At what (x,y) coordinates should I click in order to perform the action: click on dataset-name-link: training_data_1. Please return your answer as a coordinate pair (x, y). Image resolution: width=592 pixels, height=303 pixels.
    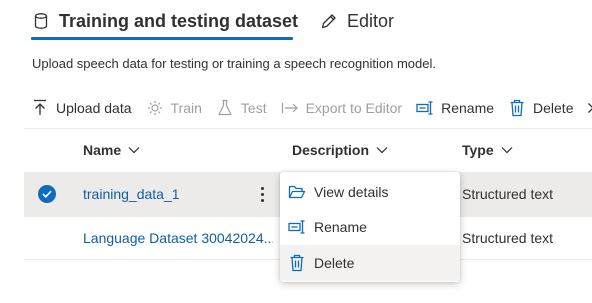
    Looking at the image, I should click on (131, 194).